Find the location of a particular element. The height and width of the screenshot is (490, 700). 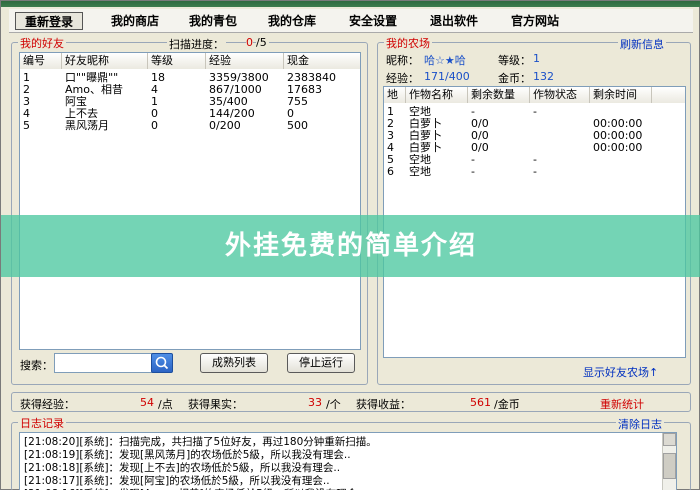

friend-row-number: 3 is located at coordinates (41, 102).